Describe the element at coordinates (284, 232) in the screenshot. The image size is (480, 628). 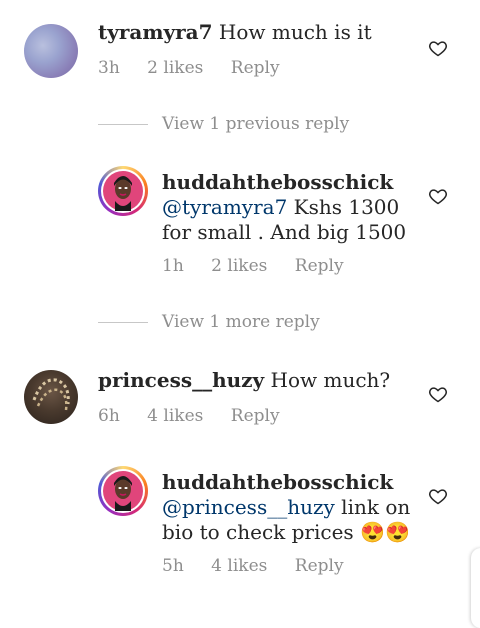
I see `comment-body-cont: for small . And big 1500` at that location.